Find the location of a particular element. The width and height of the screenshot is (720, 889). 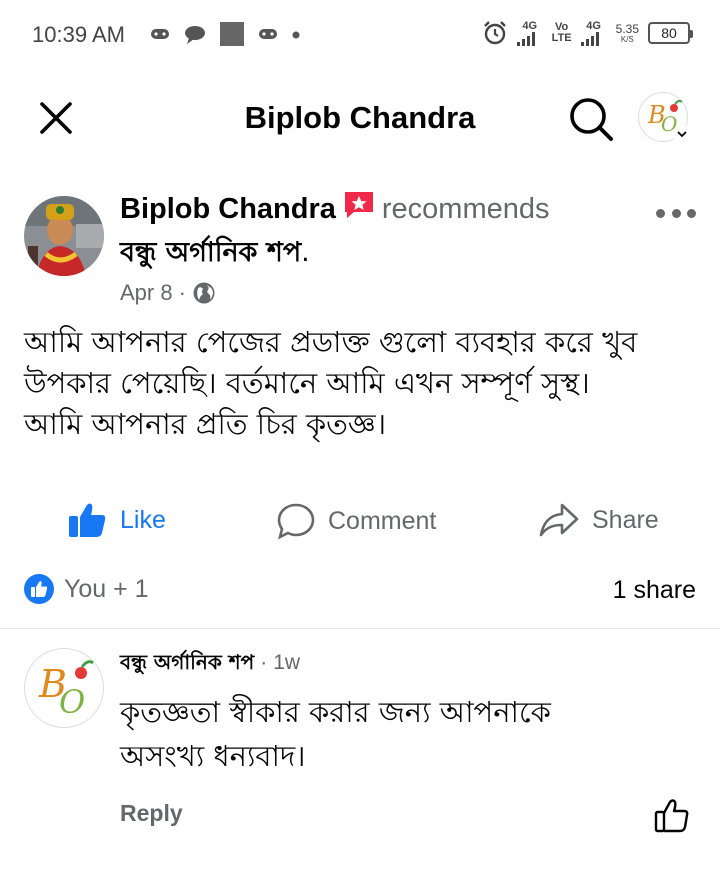

post-headline: Biplob Chandra recommends is located at coordinates (335, 208).